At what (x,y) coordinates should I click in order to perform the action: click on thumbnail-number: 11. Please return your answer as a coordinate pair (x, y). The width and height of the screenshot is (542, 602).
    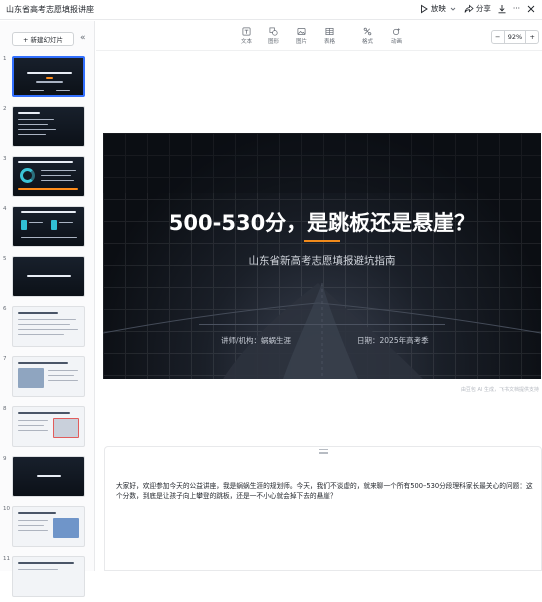
    Looking at the image, I should click on (6, 559).